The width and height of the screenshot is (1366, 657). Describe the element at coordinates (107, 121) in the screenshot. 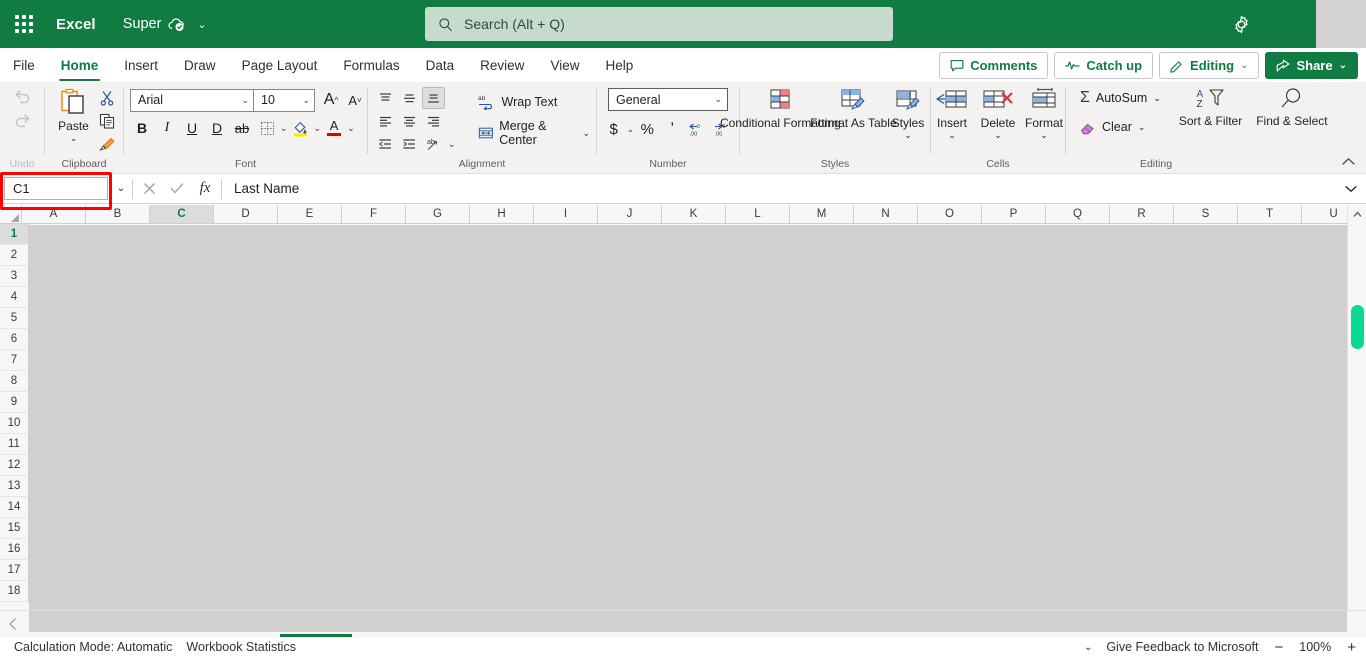

I see `copy-button` at that location.